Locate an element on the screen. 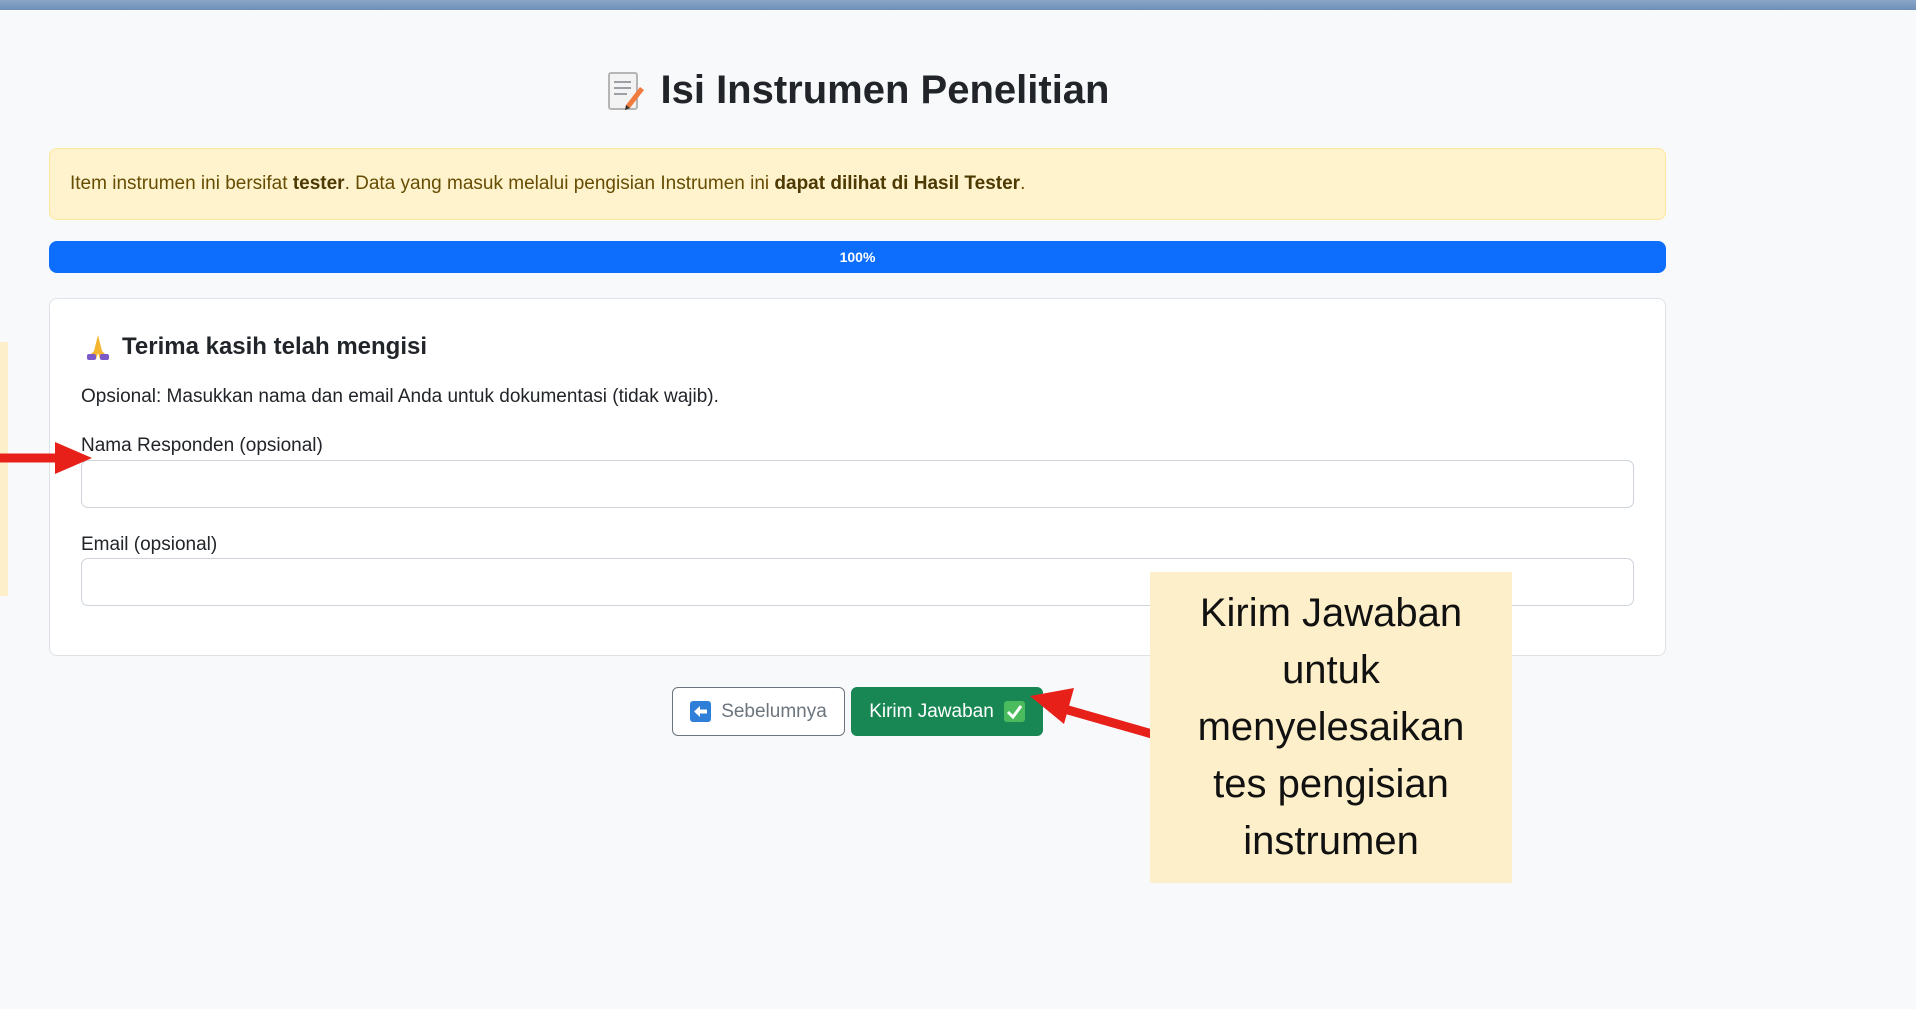 This screenshot has height=1009, width=1916. alert-bold-tester: tester is located at coordinates (318, 183).